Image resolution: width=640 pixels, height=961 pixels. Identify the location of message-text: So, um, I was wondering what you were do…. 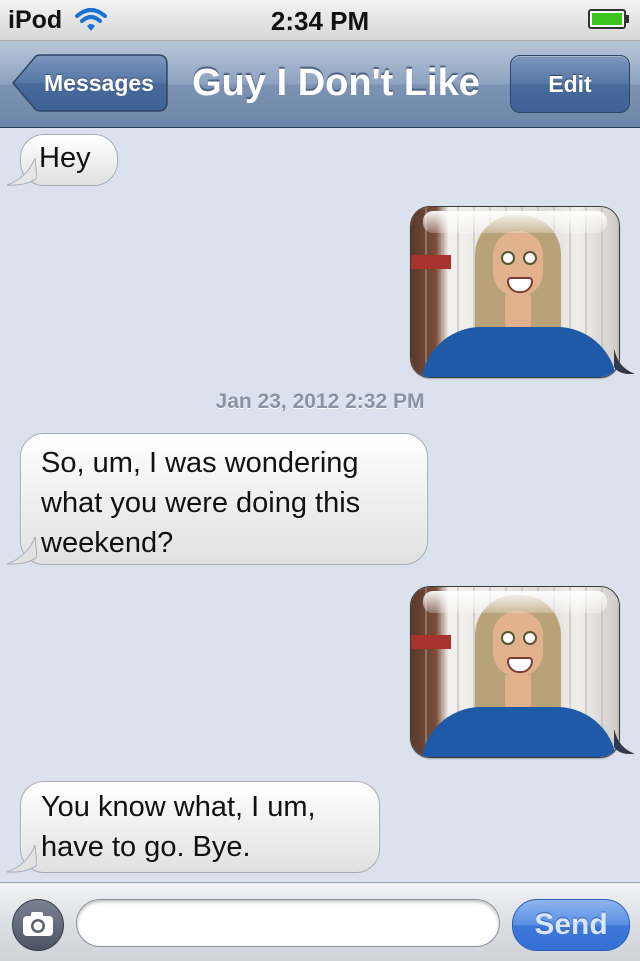
(224, 503).